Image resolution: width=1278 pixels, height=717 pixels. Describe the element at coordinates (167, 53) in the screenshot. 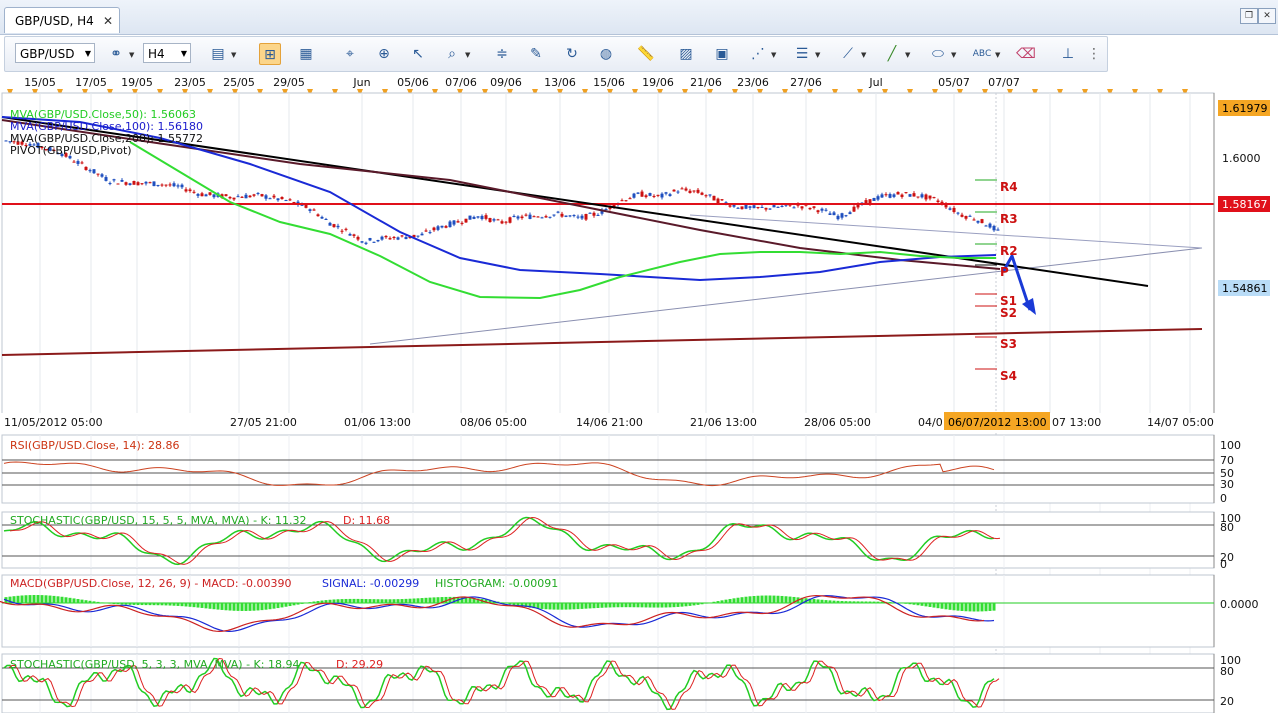

I see `timeframe-select: H4 ▼` at that location.